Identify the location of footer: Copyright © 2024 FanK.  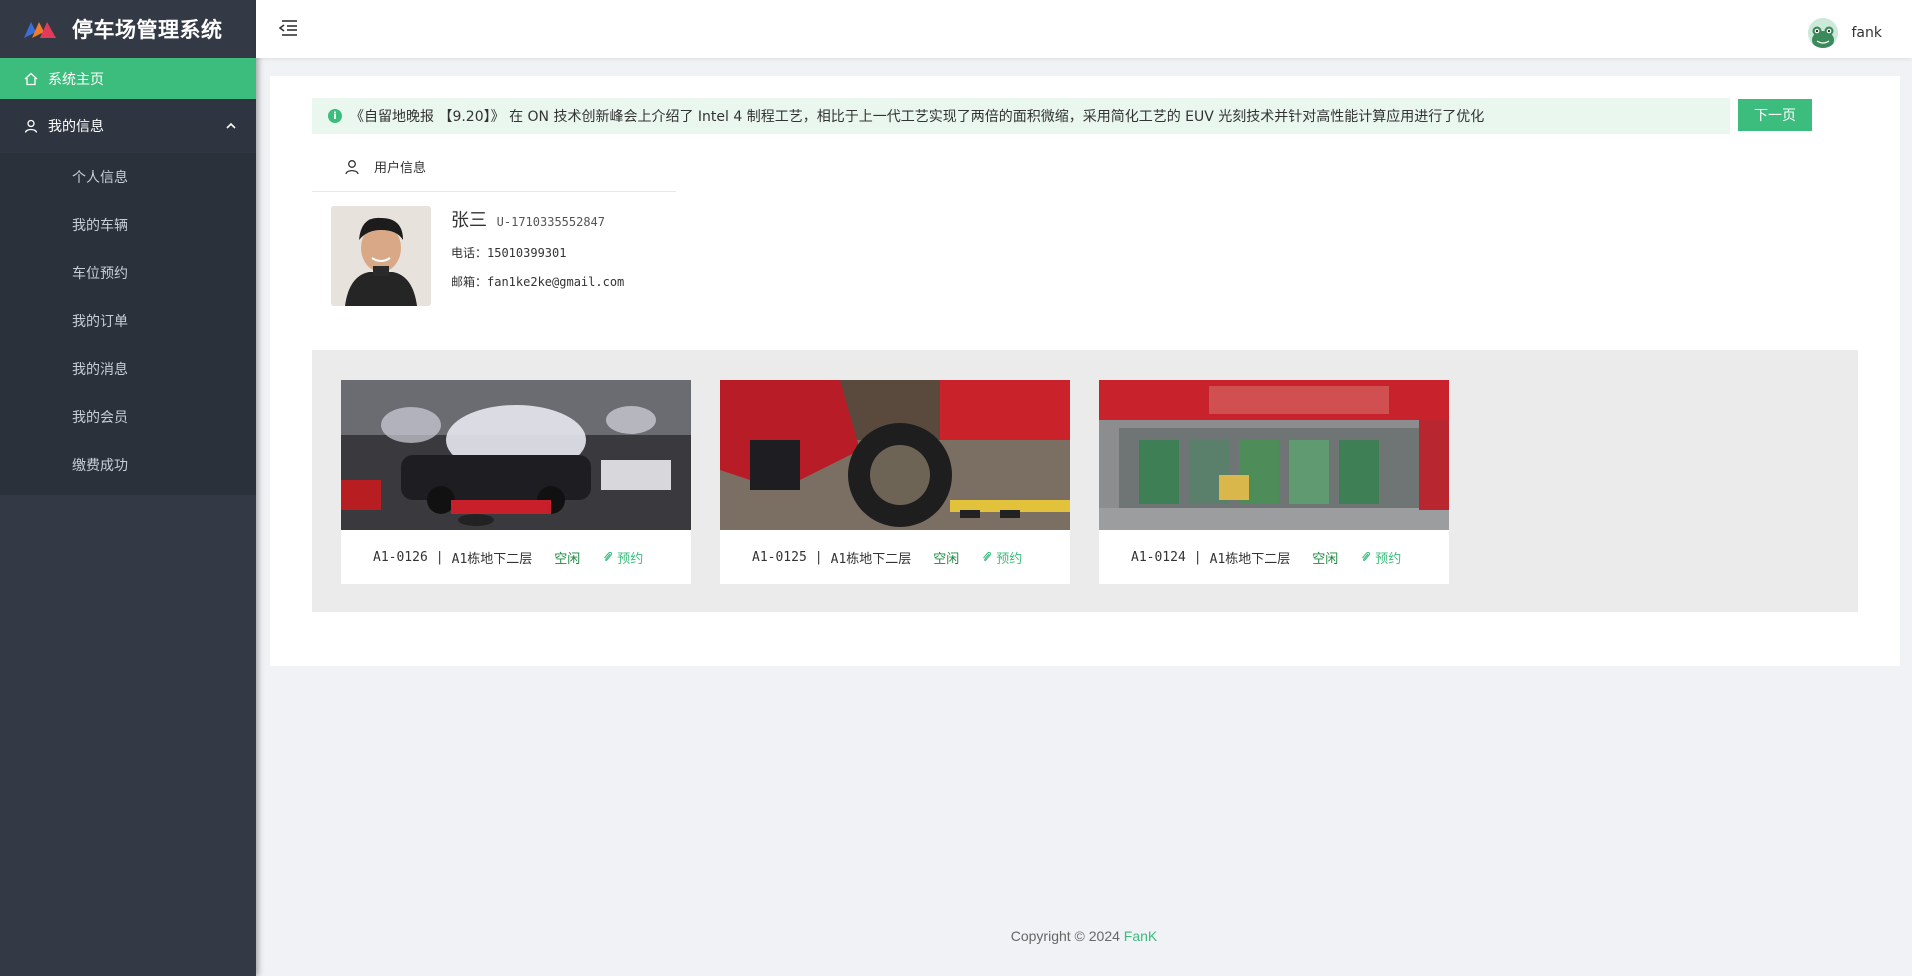
(1084, 936).